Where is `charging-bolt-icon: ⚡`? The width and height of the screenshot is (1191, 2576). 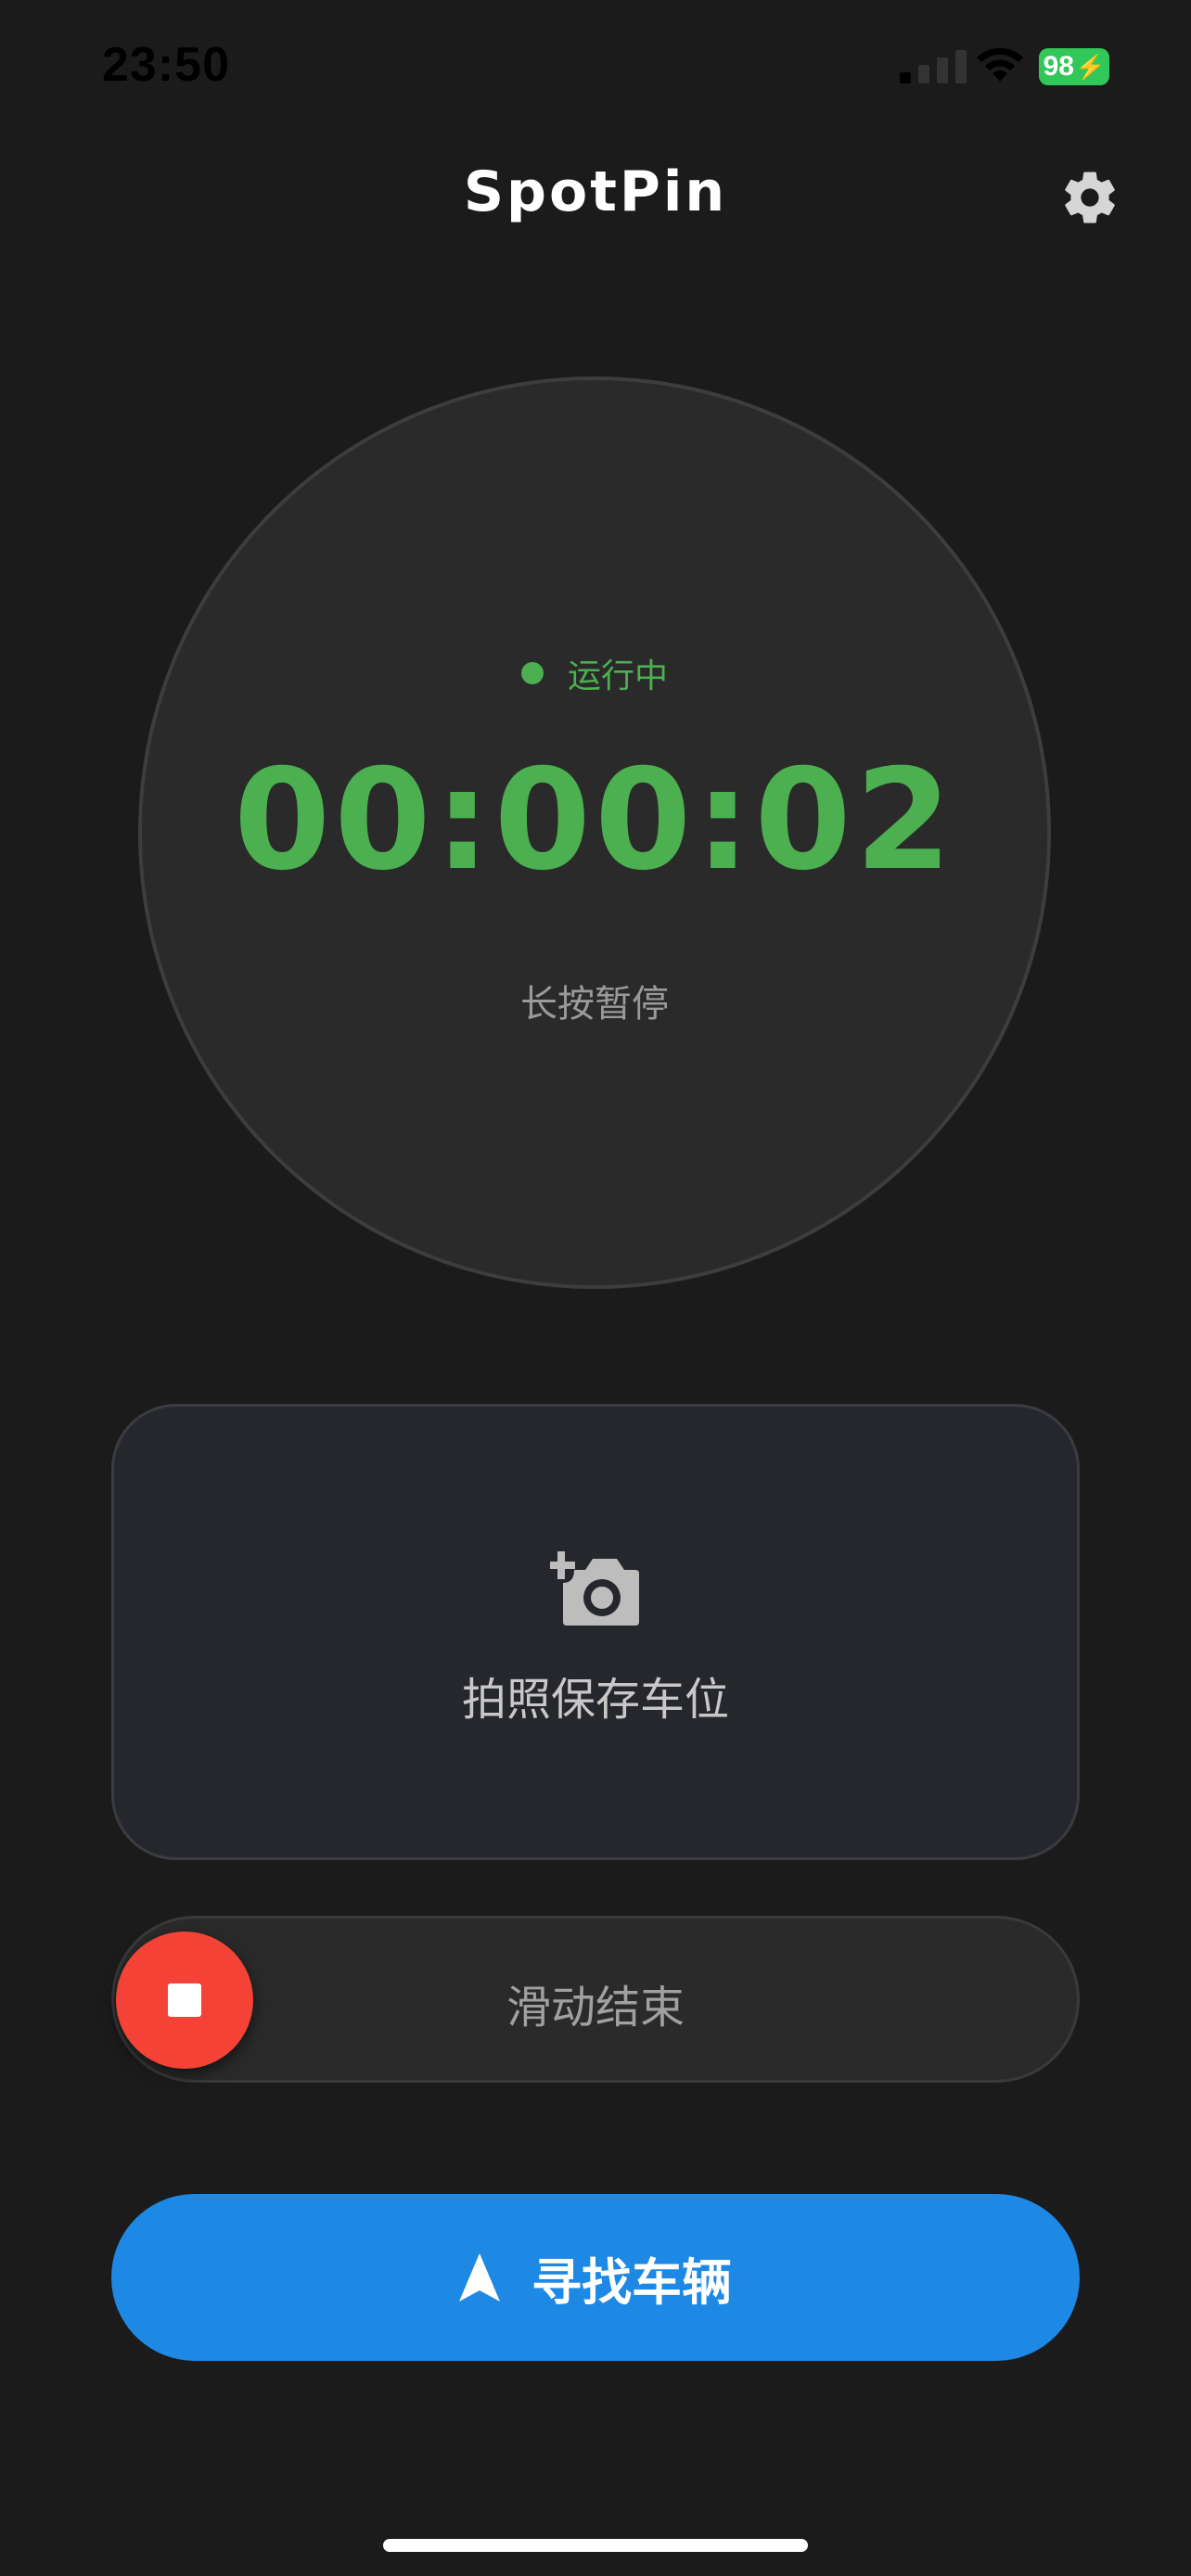 charging-bolt-icon: ⚡ is located at coordinates (1090, 66).